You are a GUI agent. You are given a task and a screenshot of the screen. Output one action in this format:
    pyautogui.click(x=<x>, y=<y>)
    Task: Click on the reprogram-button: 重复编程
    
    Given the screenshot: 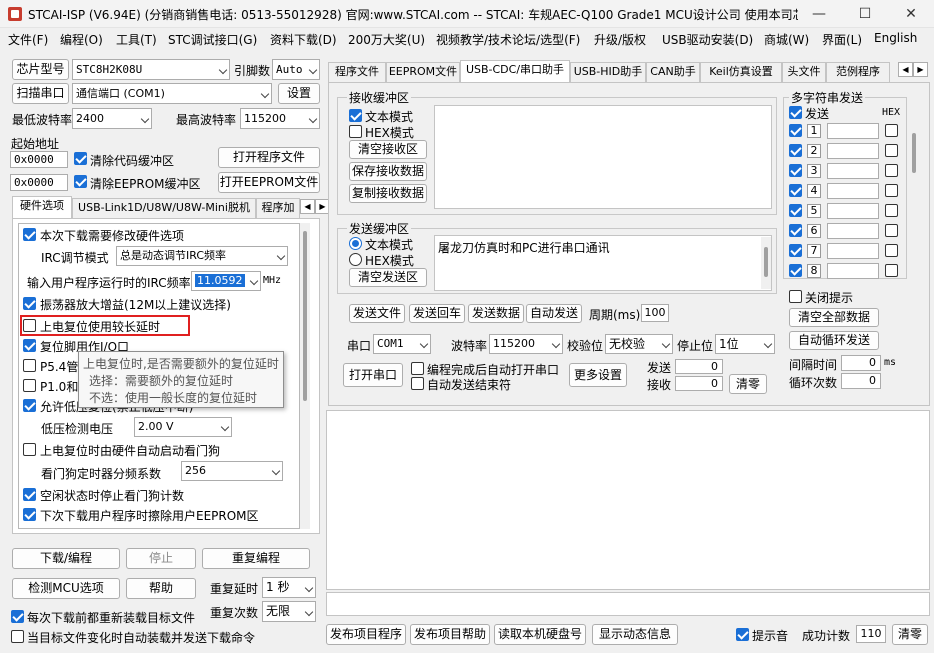 What is the action you would take?
    pyautogui.click(x=256, y=558)
    